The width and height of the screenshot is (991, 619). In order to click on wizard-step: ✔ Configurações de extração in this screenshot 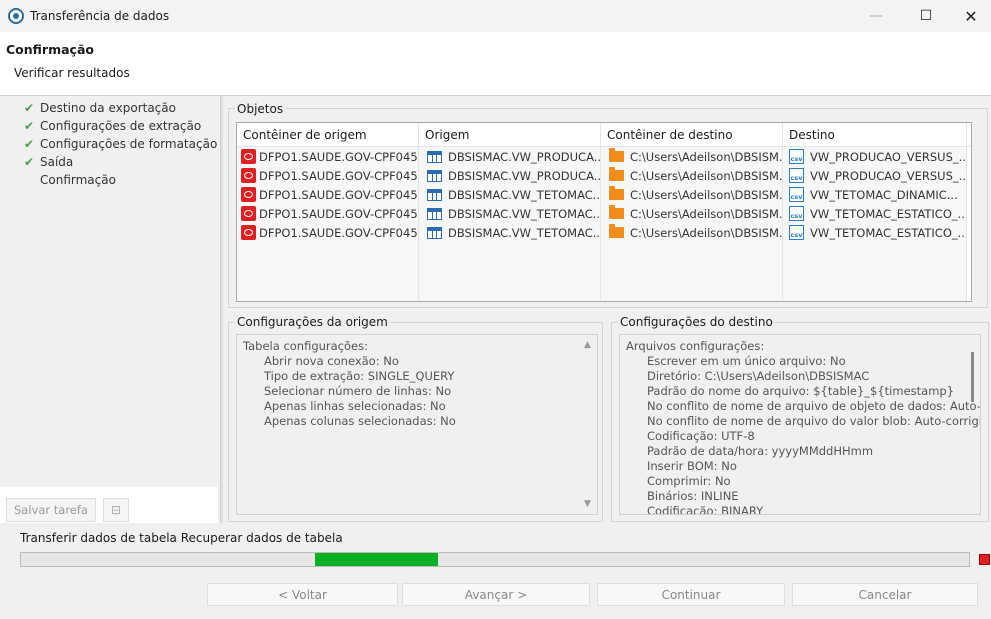, I will do `click(119, 126)`.